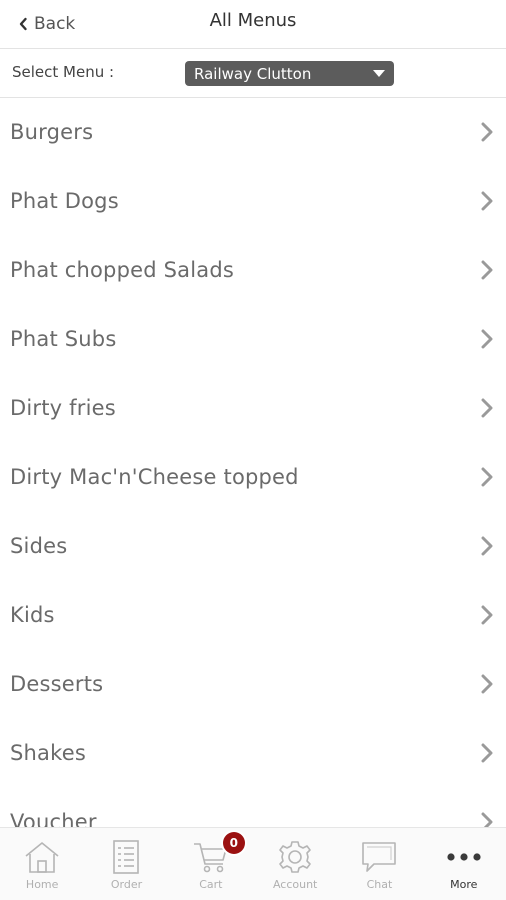  I want to click on tab-chat-label: Chat, so click(379, 884).